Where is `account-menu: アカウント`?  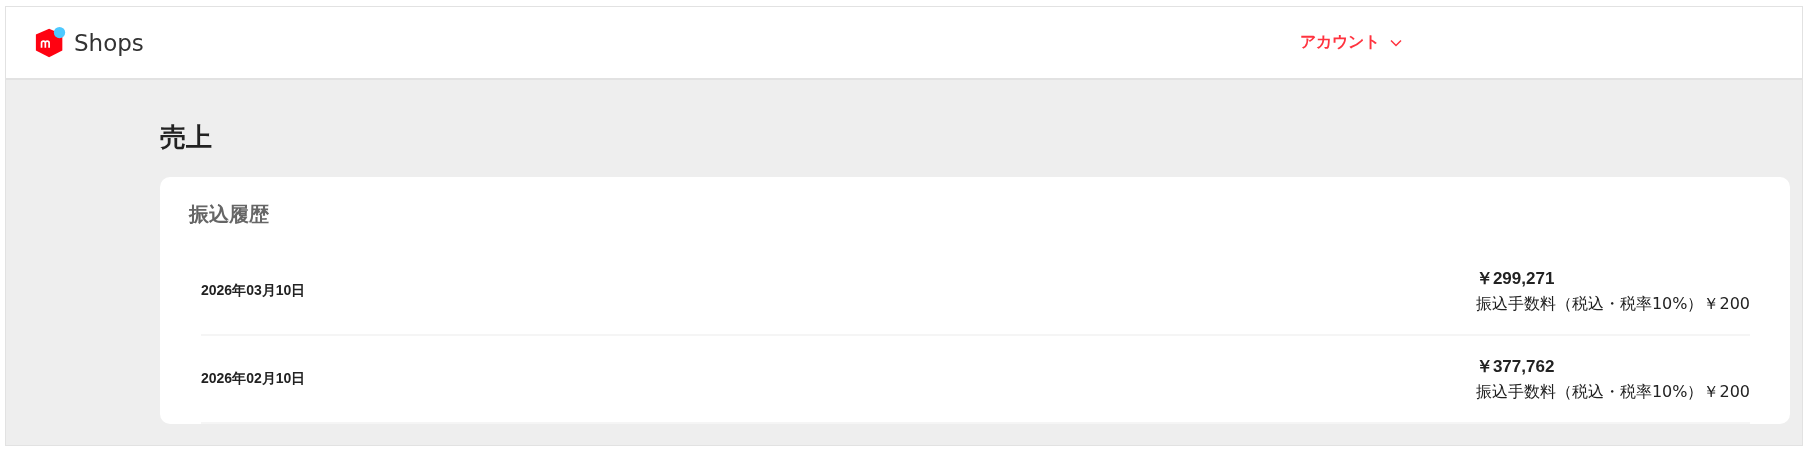 account-menu: アカウント is located at coordinates (1351, 42).